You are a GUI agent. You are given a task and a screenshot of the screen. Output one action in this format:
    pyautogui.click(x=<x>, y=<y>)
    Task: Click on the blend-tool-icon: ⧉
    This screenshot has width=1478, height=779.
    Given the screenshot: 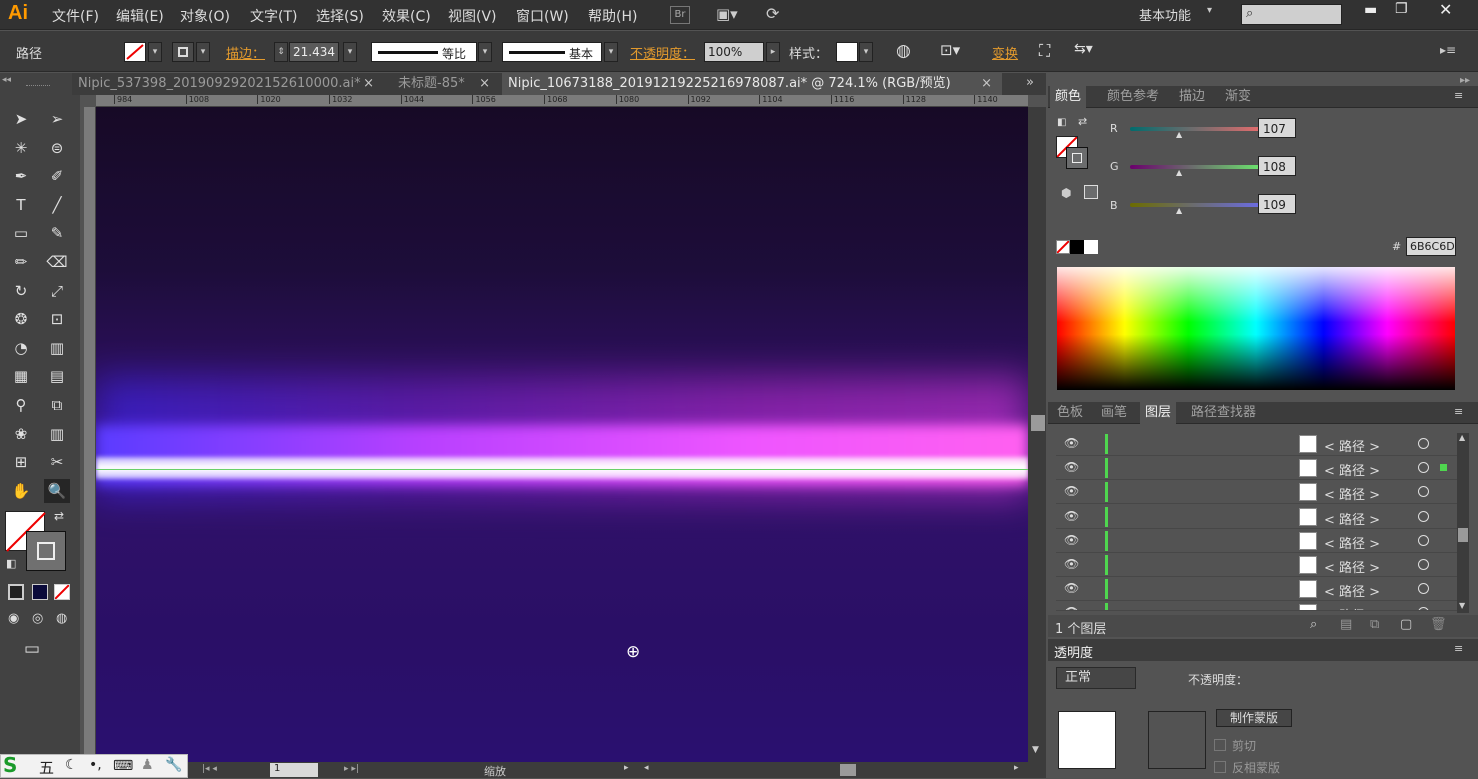 What is the action you would take?
    pyautogui.click(x=57, y=405)
    